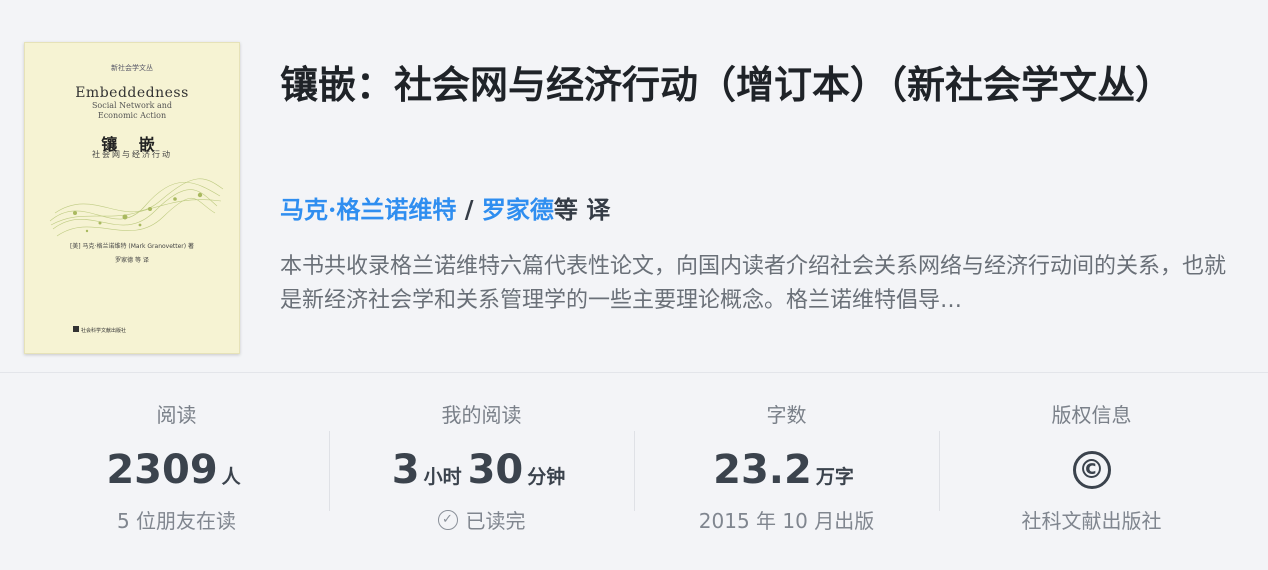  What do you see at coordinates (1091, 521) in the screenshot?
I see `publisher-name: 社科文献出版社` at bounding box center [1091, 521].